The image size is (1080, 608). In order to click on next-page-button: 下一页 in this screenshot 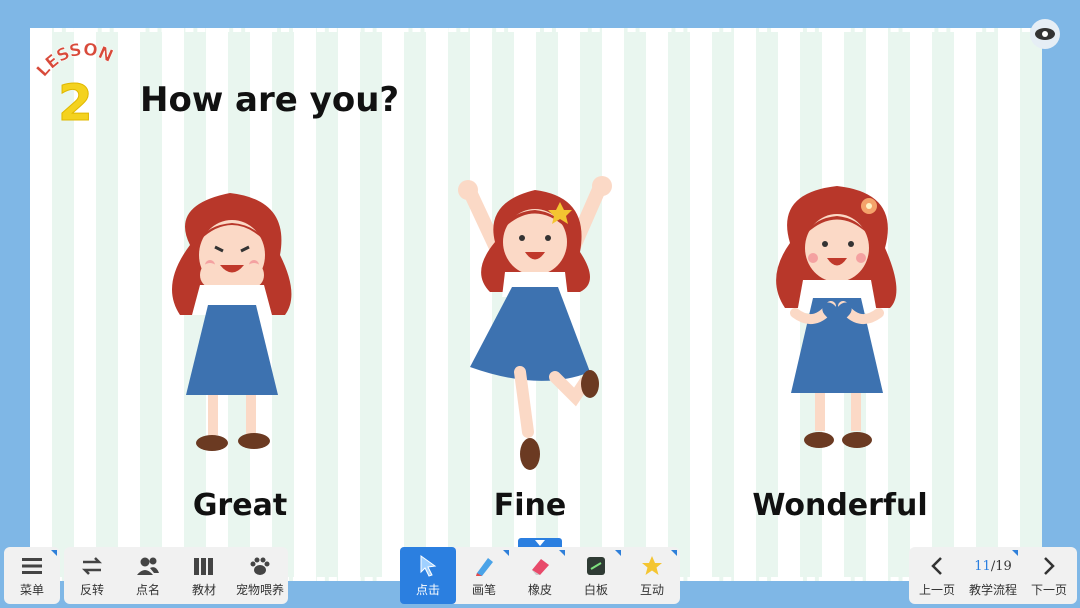, I will do `click(1049, 575)`.